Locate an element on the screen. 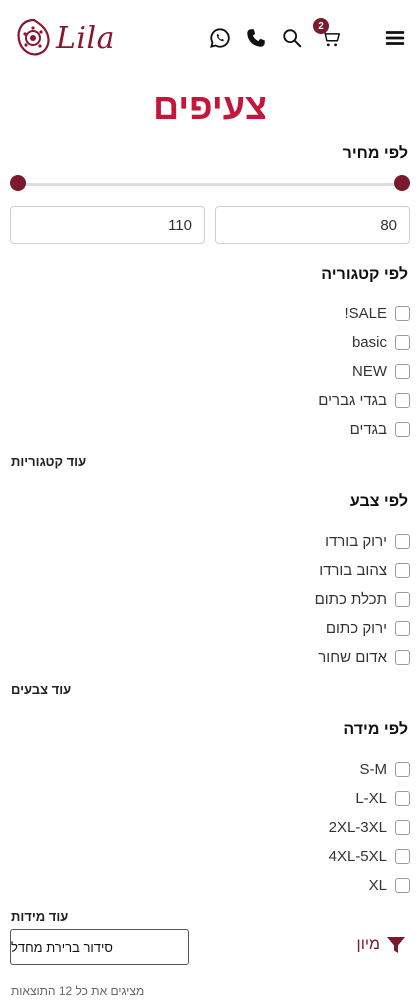 The image size is (420, 1000). size-option: L-XL is located at coordinates (382, 798).